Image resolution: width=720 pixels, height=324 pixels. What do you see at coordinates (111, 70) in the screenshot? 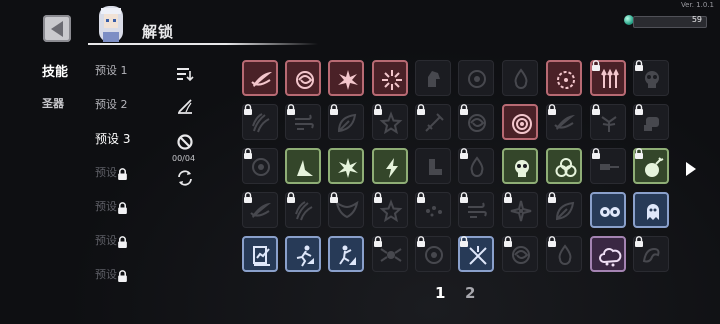
I see `preset-1: 预设 1` at bounding box center [111, 70].